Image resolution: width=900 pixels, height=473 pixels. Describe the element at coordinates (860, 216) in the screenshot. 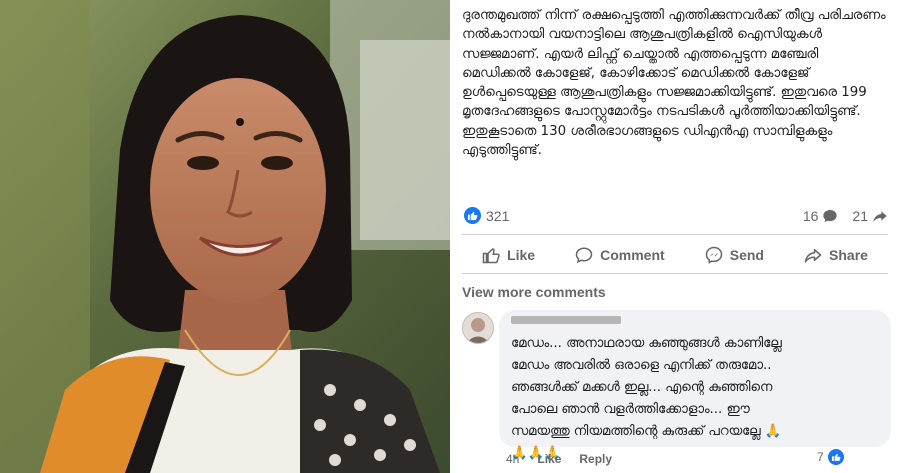

I see `share-count: 21` at that location.